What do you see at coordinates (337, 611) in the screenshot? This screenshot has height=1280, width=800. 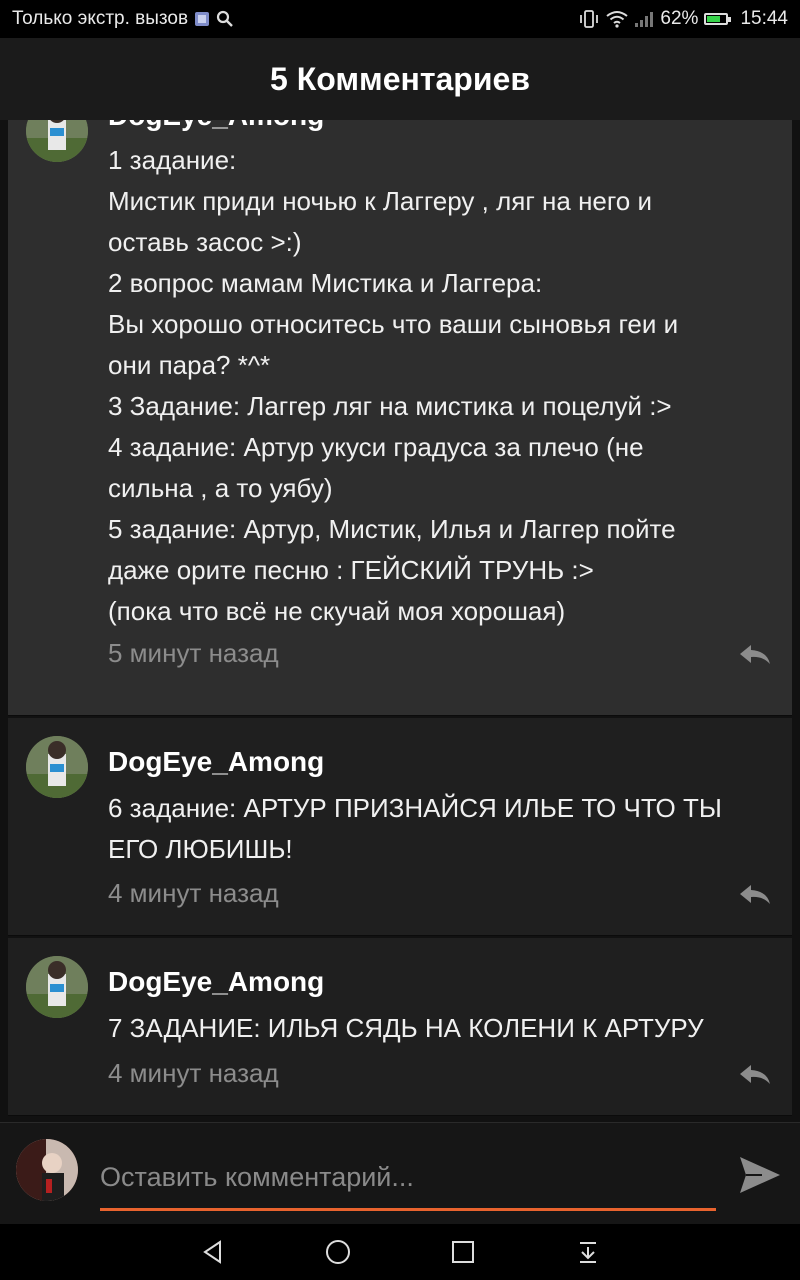 I see `comment-line: (пока что всё не скучай моя хорошая)` at bounding box center [337, 611].